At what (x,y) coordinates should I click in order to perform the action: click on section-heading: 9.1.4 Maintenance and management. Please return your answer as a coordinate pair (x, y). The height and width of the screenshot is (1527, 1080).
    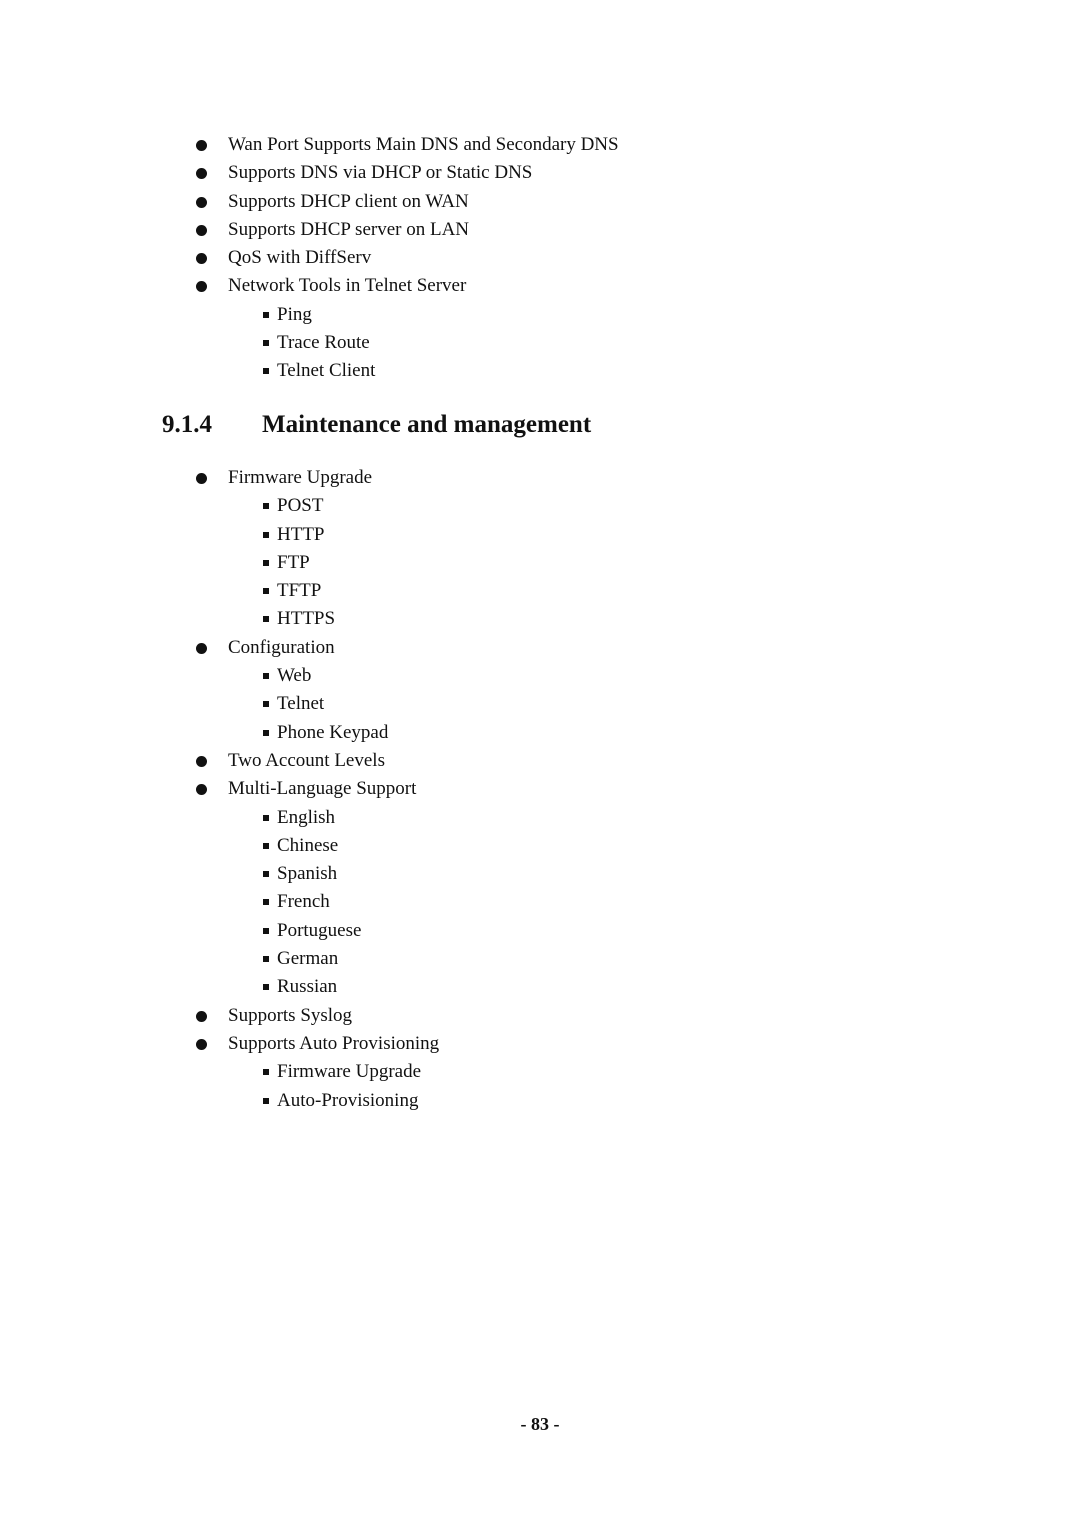
    Looking at the image, I should click on (376, 425).